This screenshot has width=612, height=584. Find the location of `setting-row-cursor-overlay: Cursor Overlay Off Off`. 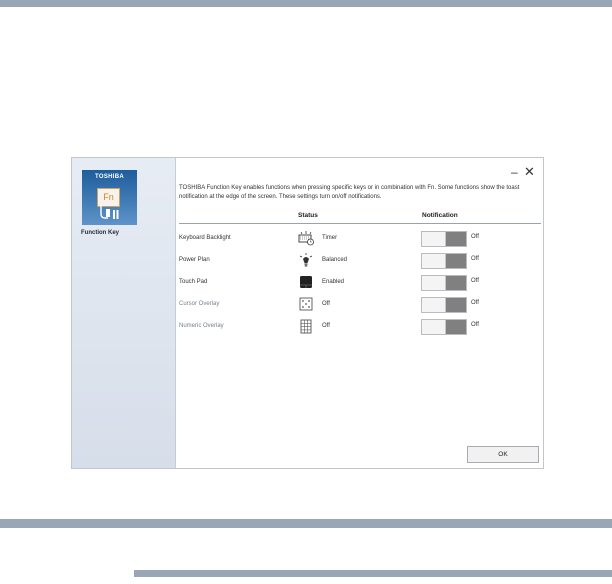

setting-row-cursor-overlay: Cursor Overlay Off Off is located at coordinates (359, 308).